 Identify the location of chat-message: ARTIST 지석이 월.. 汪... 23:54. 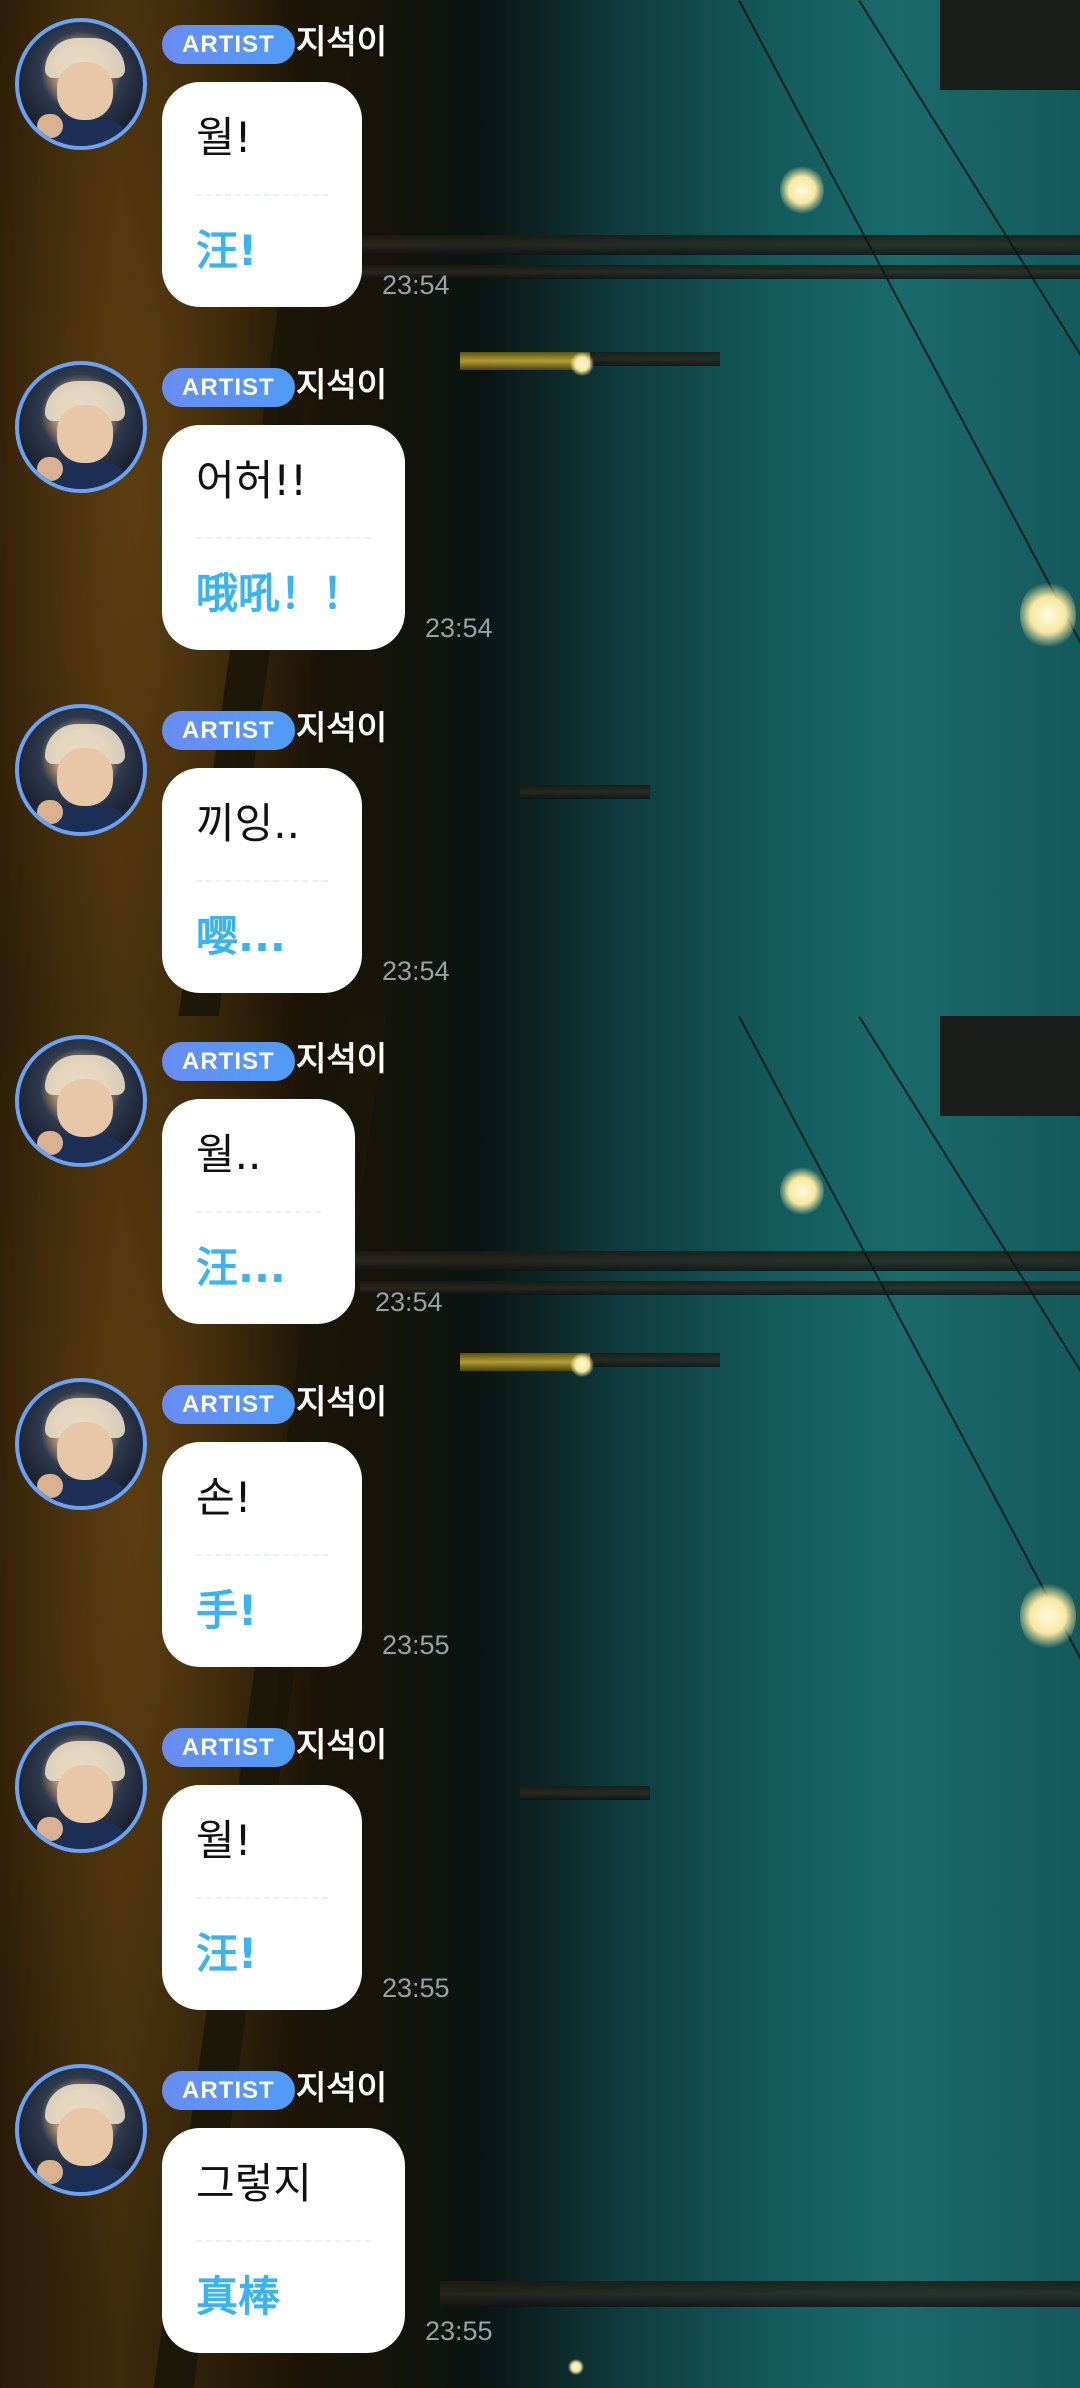
(540, 1182).